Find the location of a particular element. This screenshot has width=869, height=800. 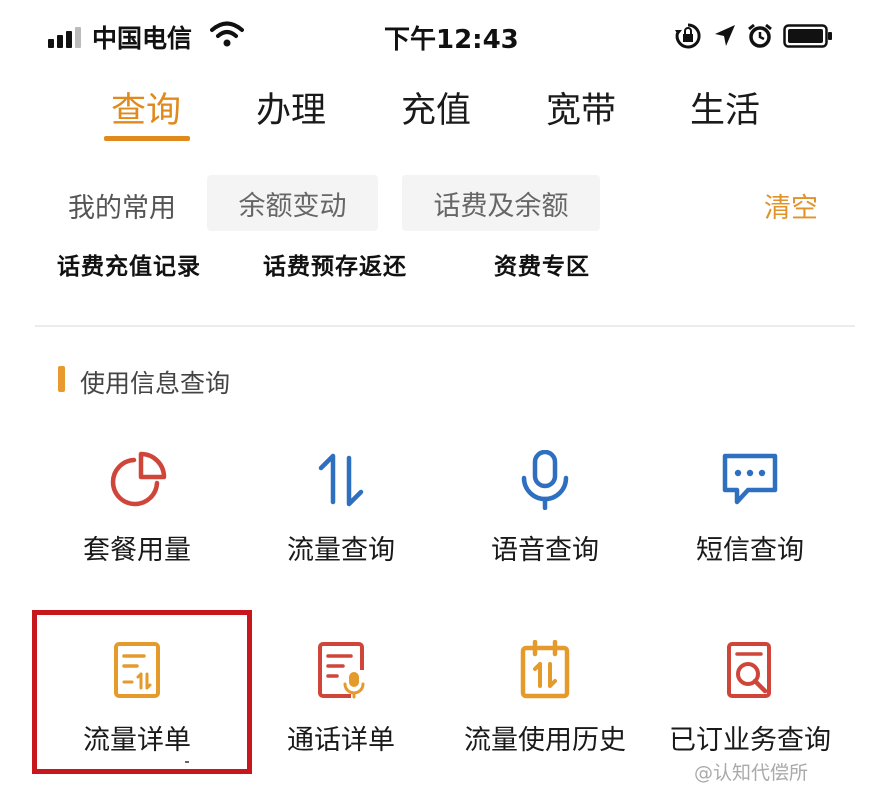

battery-icon is located at coordinates (807, 36).